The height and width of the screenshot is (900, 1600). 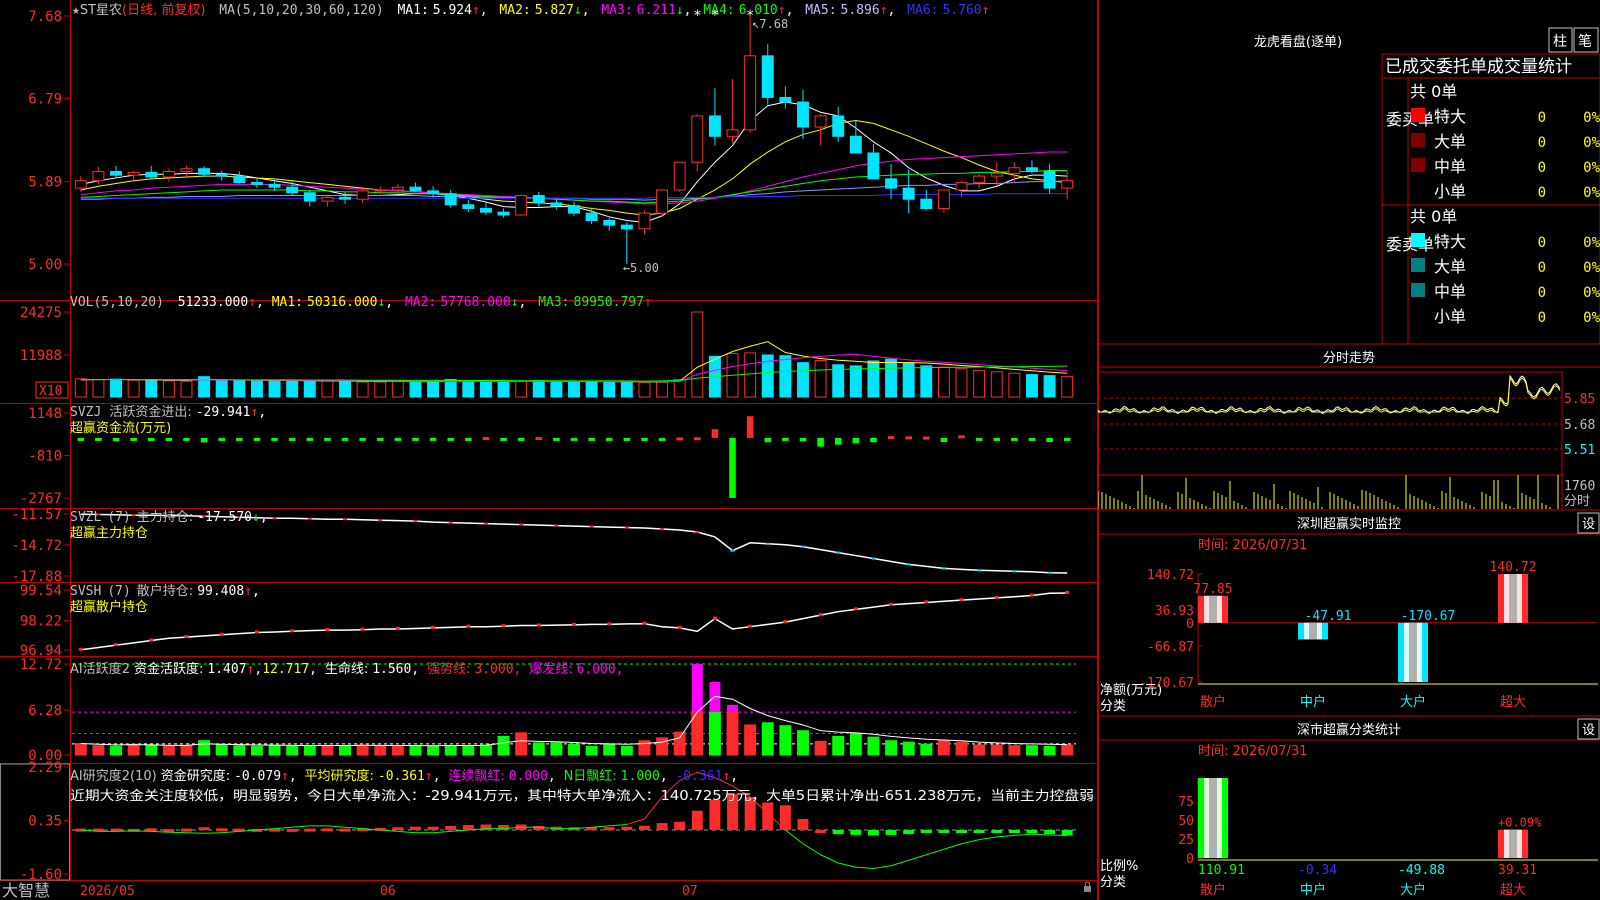 I want to click on class-annotation: +0.09%, so click(x=1520, y=823).